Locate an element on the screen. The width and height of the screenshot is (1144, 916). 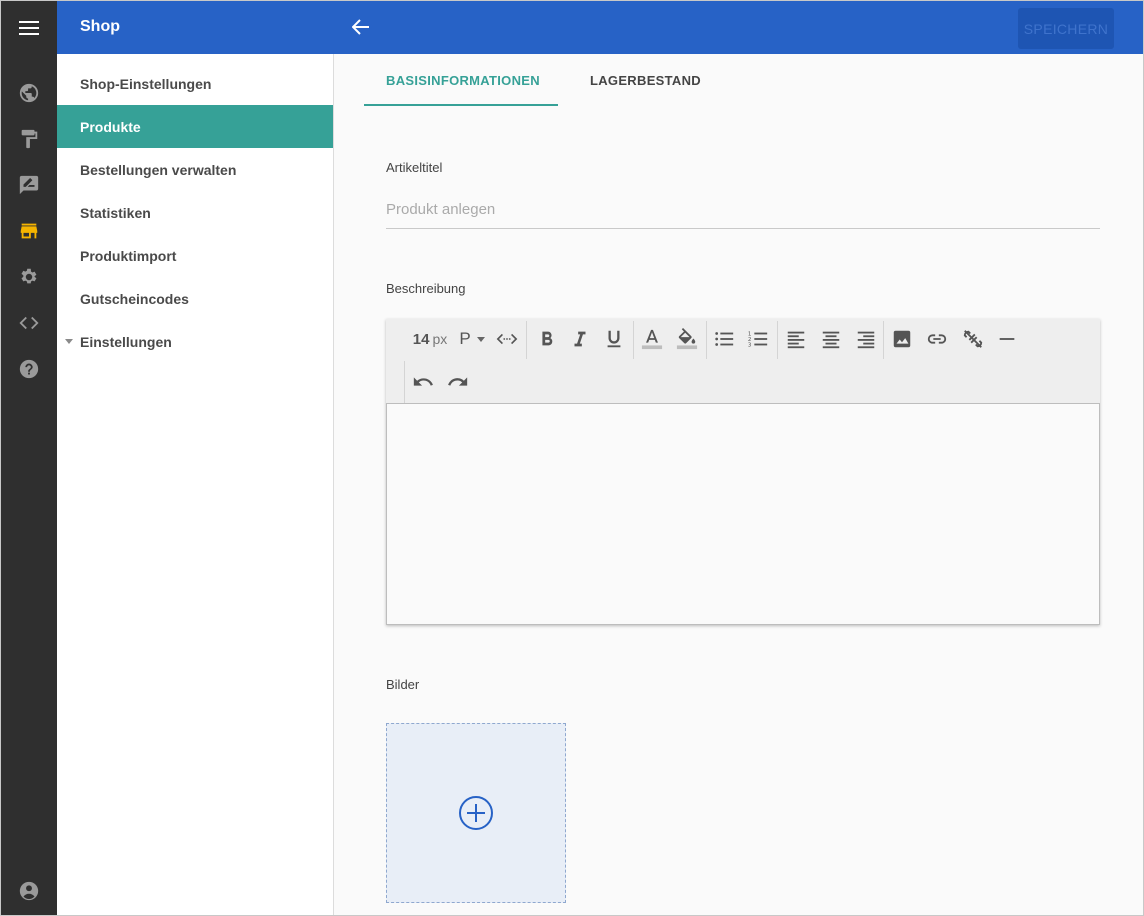
editor-toolbar: 14 px P 1 2 3 is located at coordinates (743, 361).